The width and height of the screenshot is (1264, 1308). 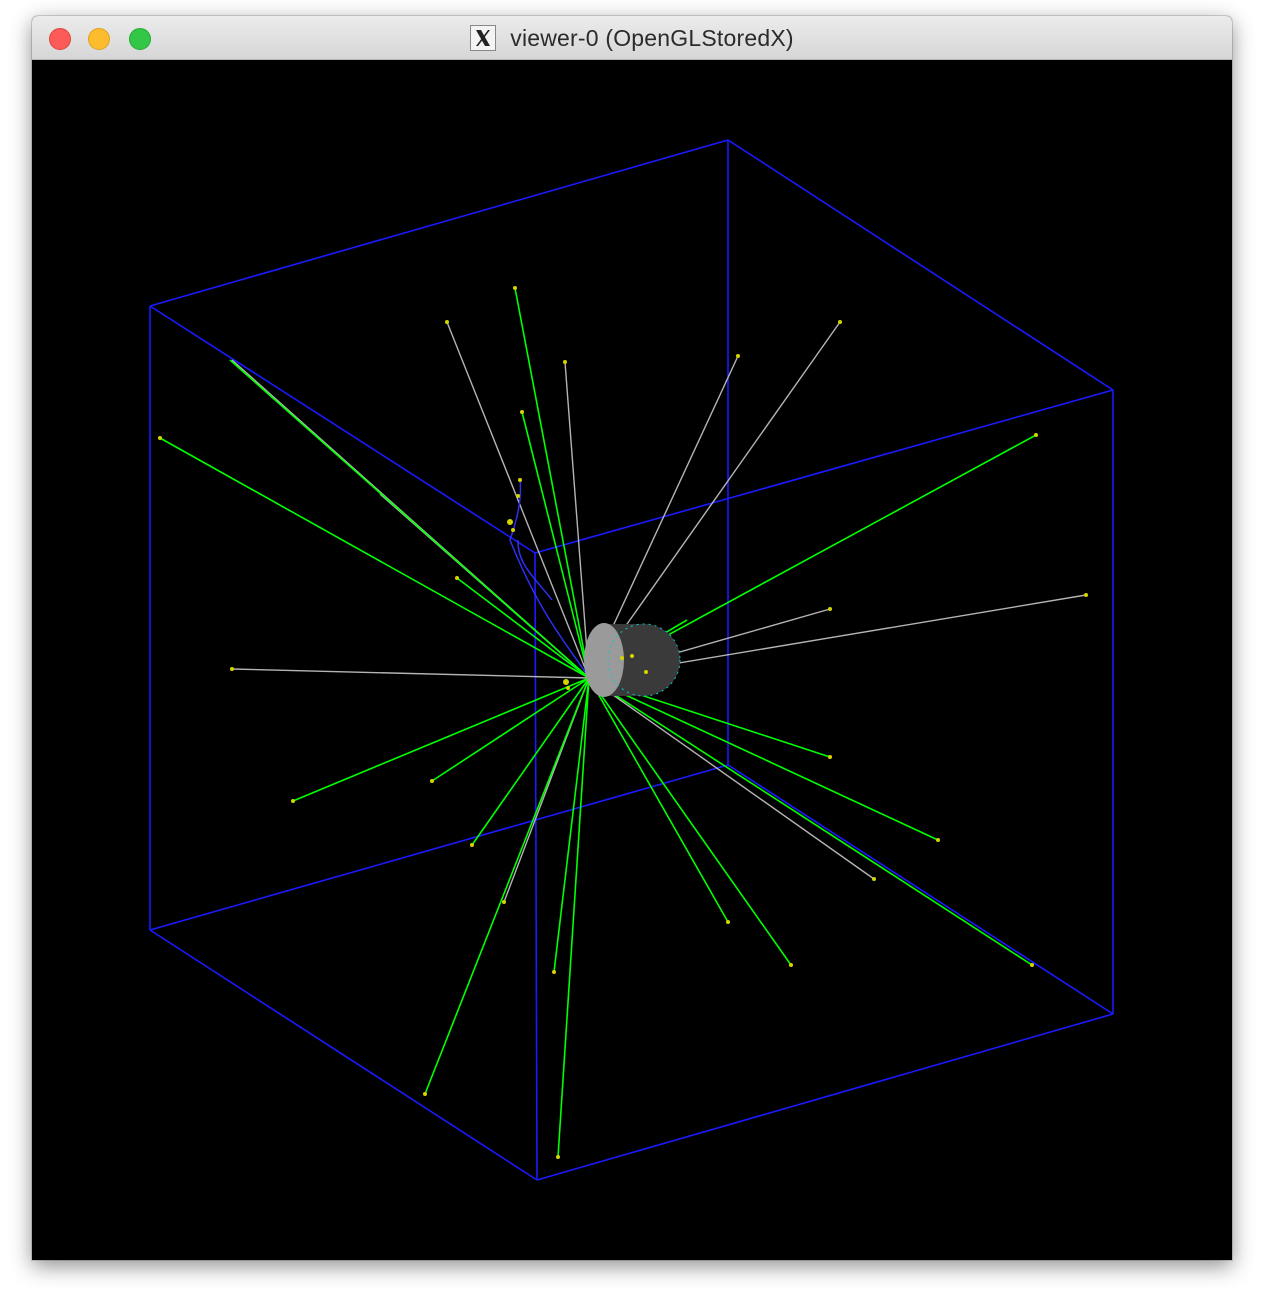 I want to click on window-title: viewer-0 (OpenGLStoredX), so click(x=652, y=37).